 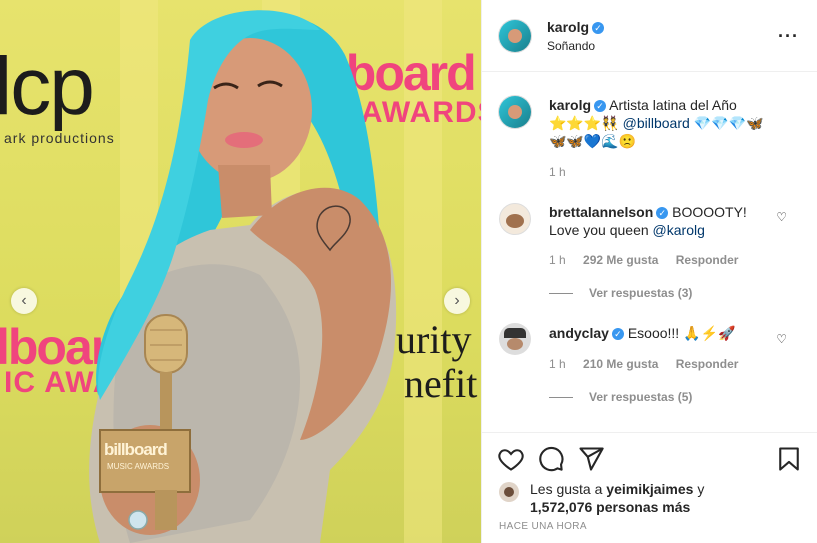 I want to click on heart-icon, so click(x=511, y=459).